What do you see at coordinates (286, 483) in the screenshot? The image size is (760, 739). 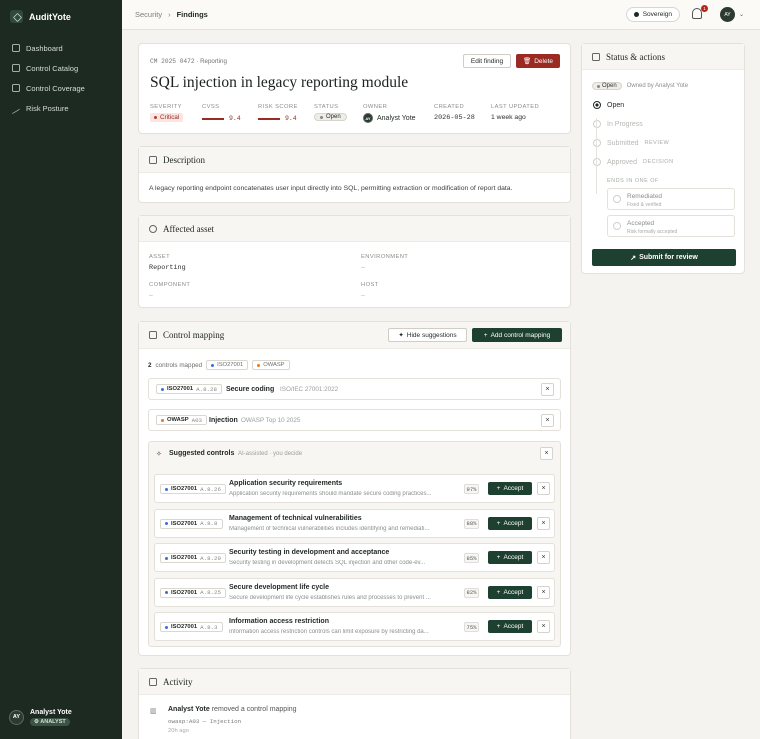 I see `suggestion-title: Application security requirements` at bounding box center [286, 483].